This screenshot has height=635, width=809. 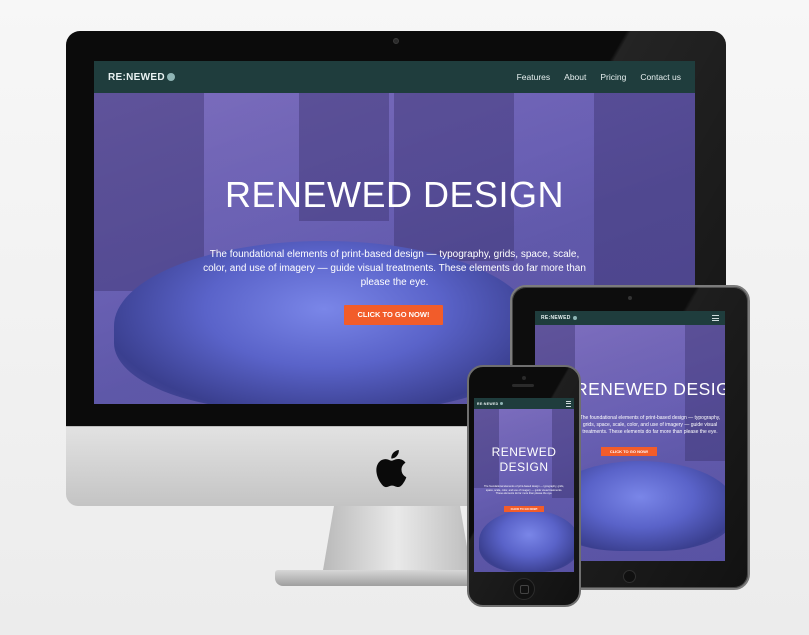 I want to click on imac-stand-neck, so click(x=397, y=541).